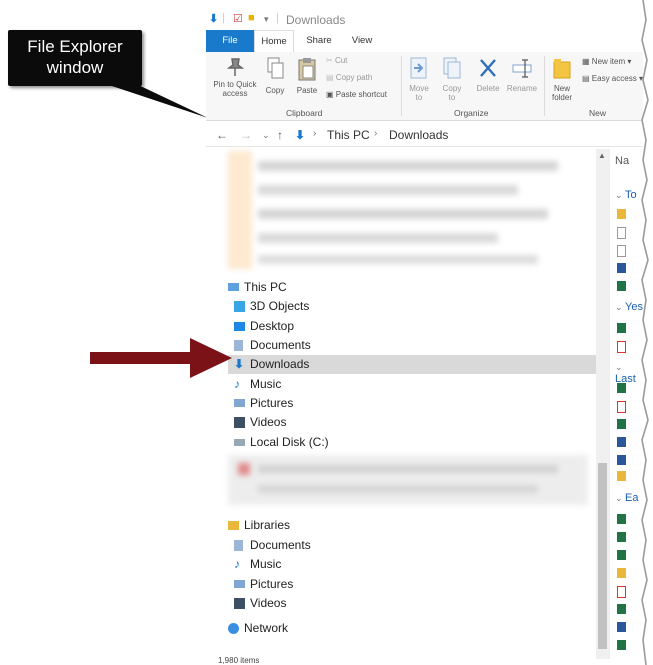  Describe the element at coordinates (622, 161) in the screenshot. I see `column-header-name: Na` at that location.